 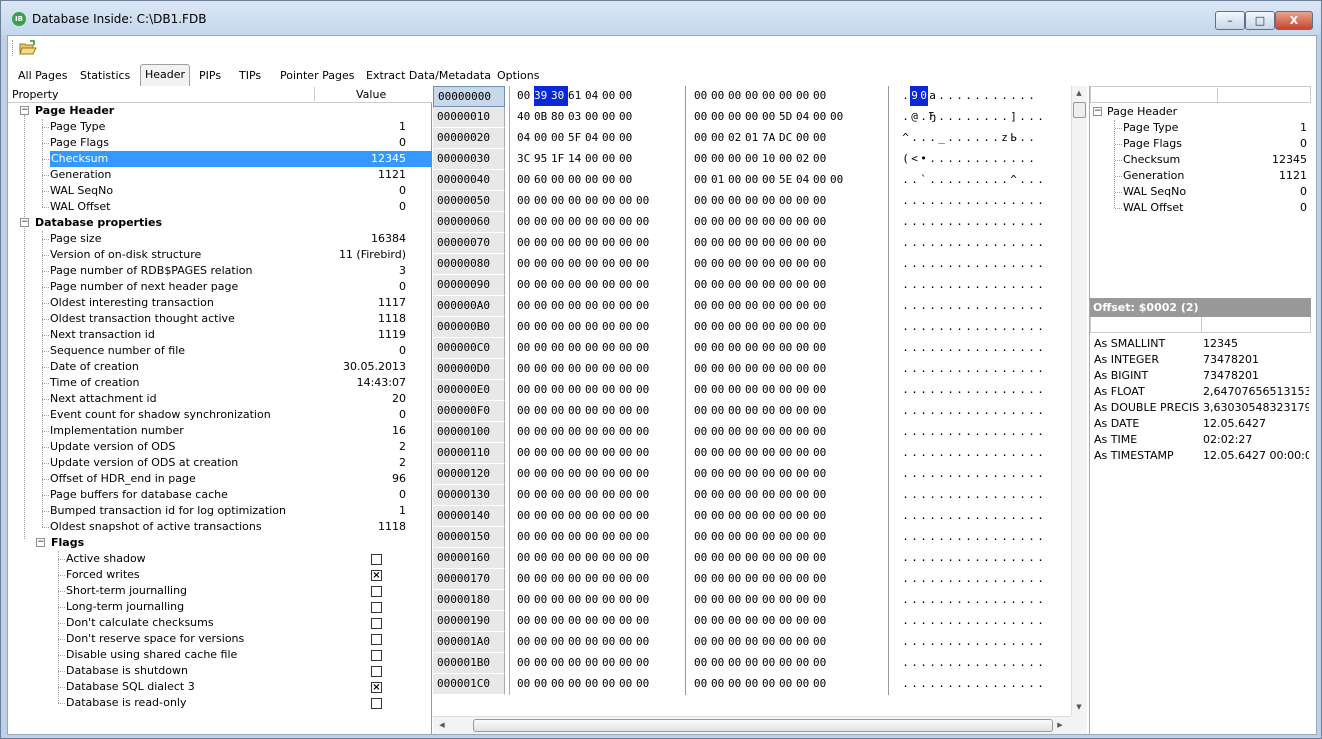 I want to click on ascii-char: •, so click(x=923, y=159).